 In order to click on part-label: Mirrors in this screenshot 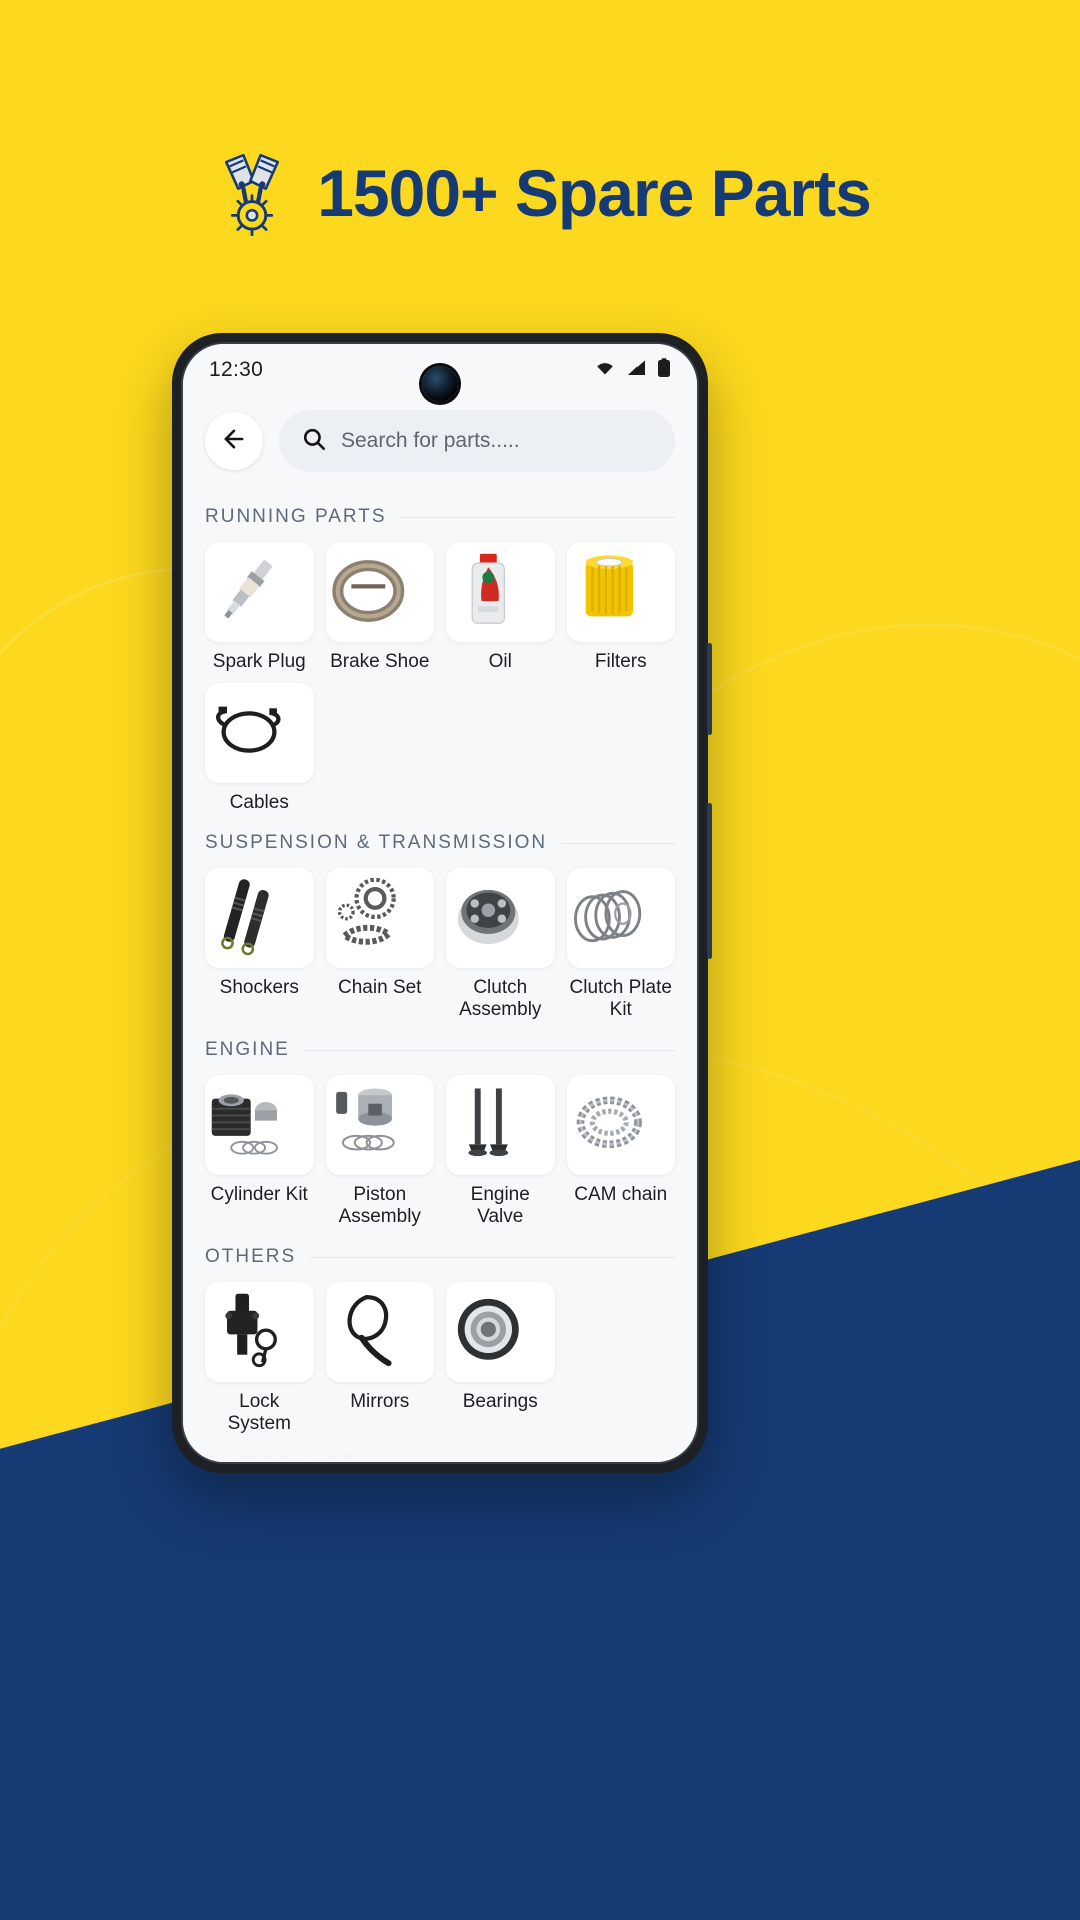, I will do `click(380, 1402)`.